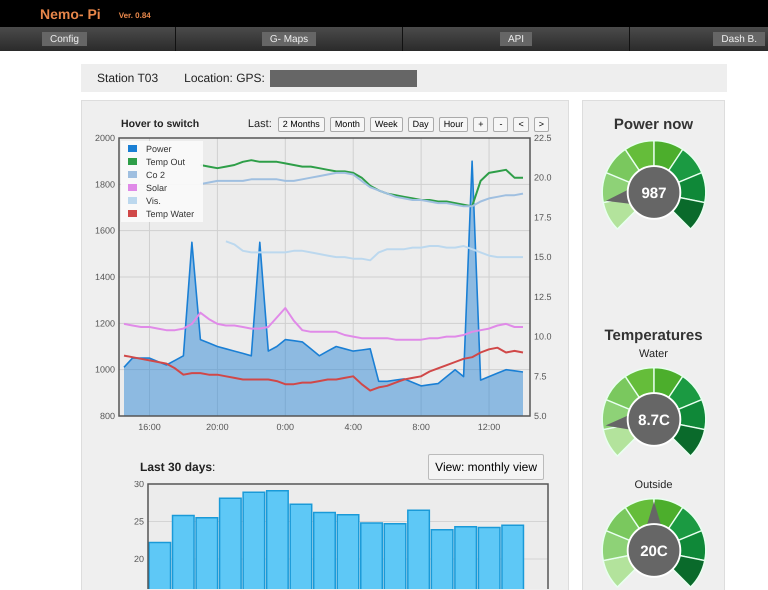 This screenshot has width=768, height=590. I want to click on panel-title: Power now, so click(654, 124).